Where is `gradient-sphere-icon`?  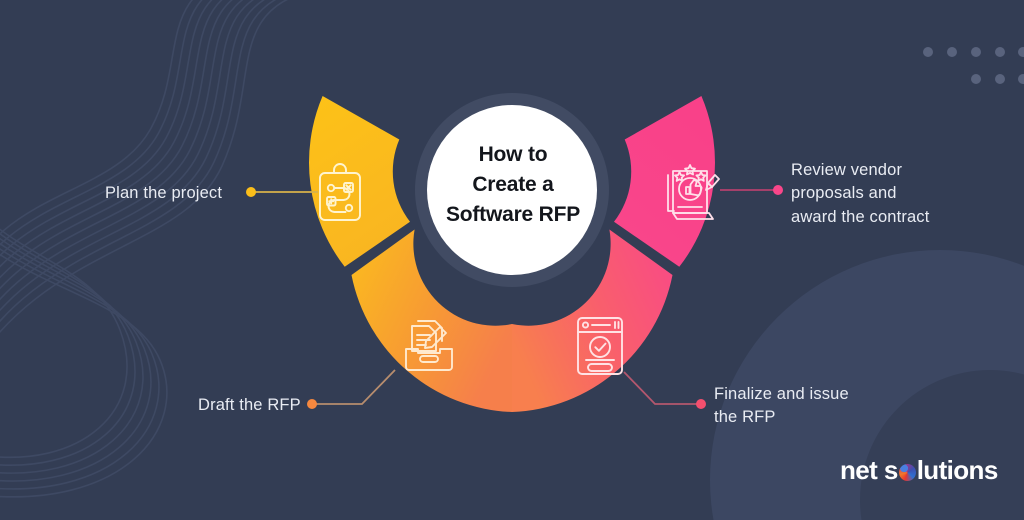
gradient-sphere-icon is located at coordinates (907, 472).